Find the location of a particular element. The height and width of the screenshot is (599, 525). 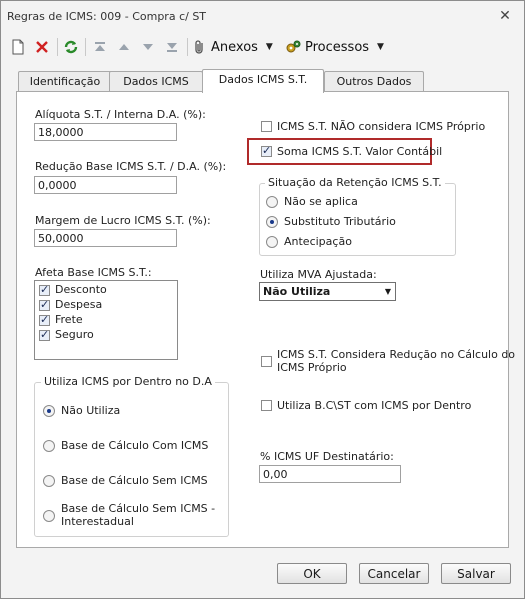

aliquota-field: 18,0000 is located at coordinates (105, 132).